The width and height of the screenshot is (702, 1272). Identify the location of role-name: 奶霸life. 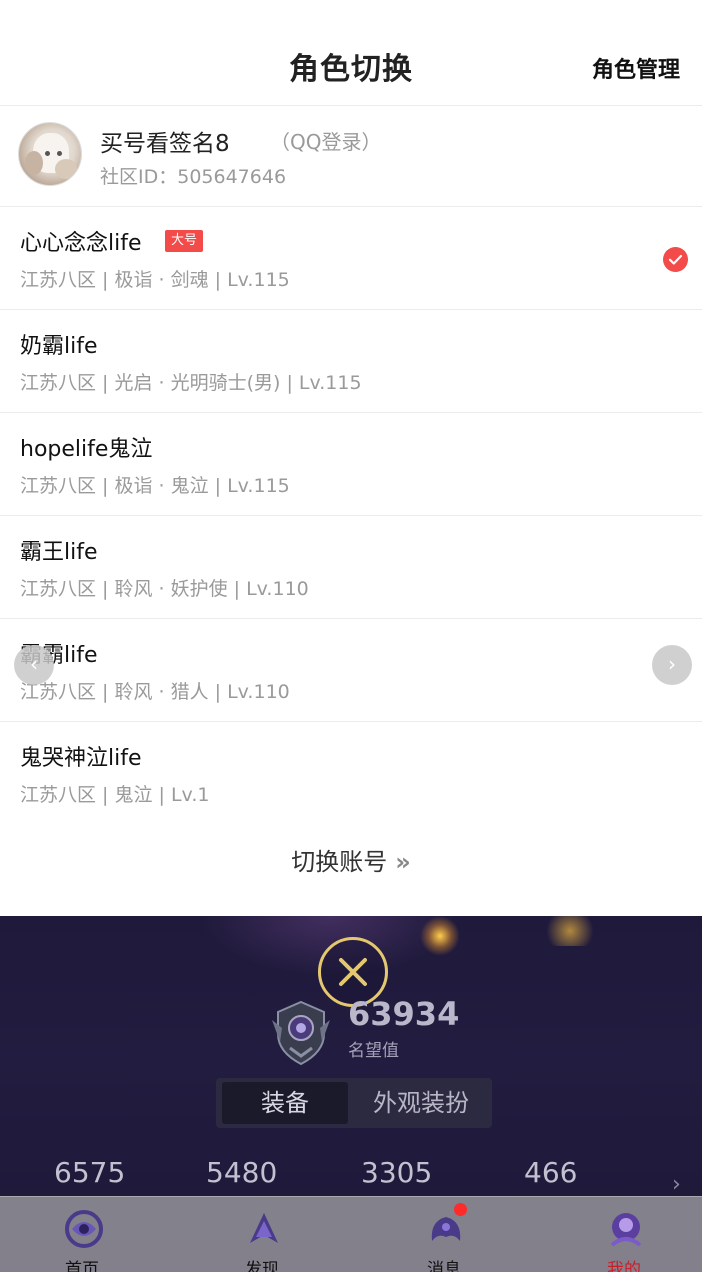
(59, 346).